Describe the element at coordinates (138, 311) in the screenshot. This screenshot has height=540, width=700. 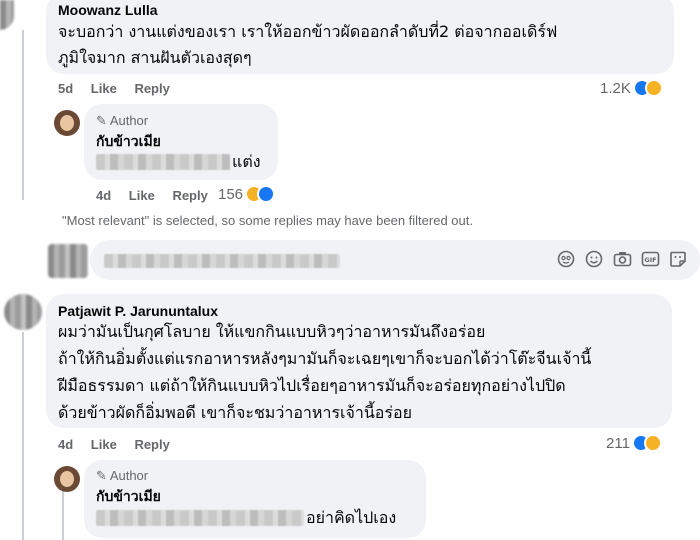
I see `commenter-name: Patjawit P. Jarununtalux` at that location.